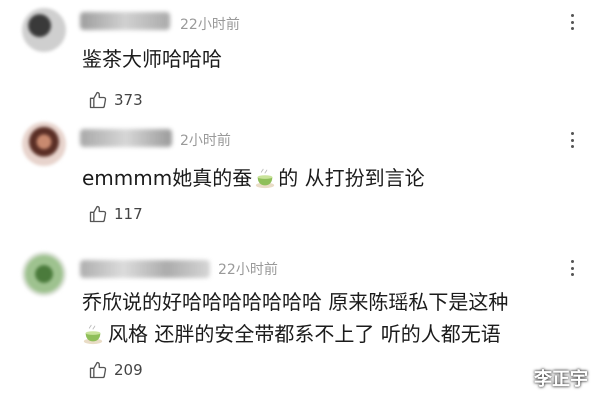  What do you see at coordinates (128, 370) in the screenshot?
I see `like-count: 209` at bounding box center [128, 370].